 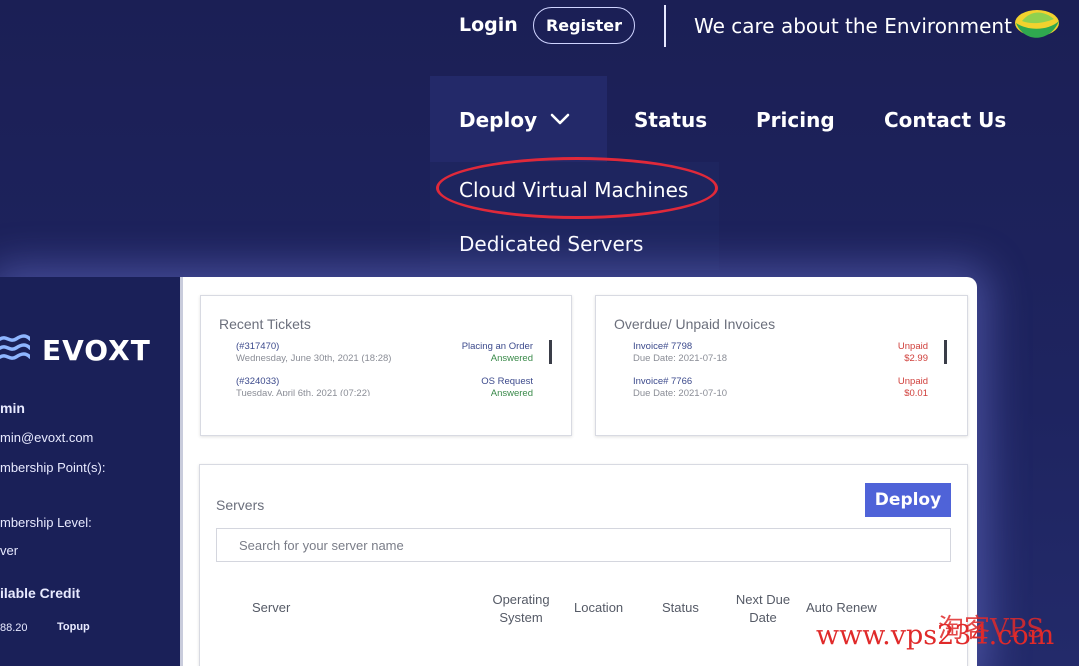 I want to click on nav-pricing: Pricing, so click(x=795, y=120).